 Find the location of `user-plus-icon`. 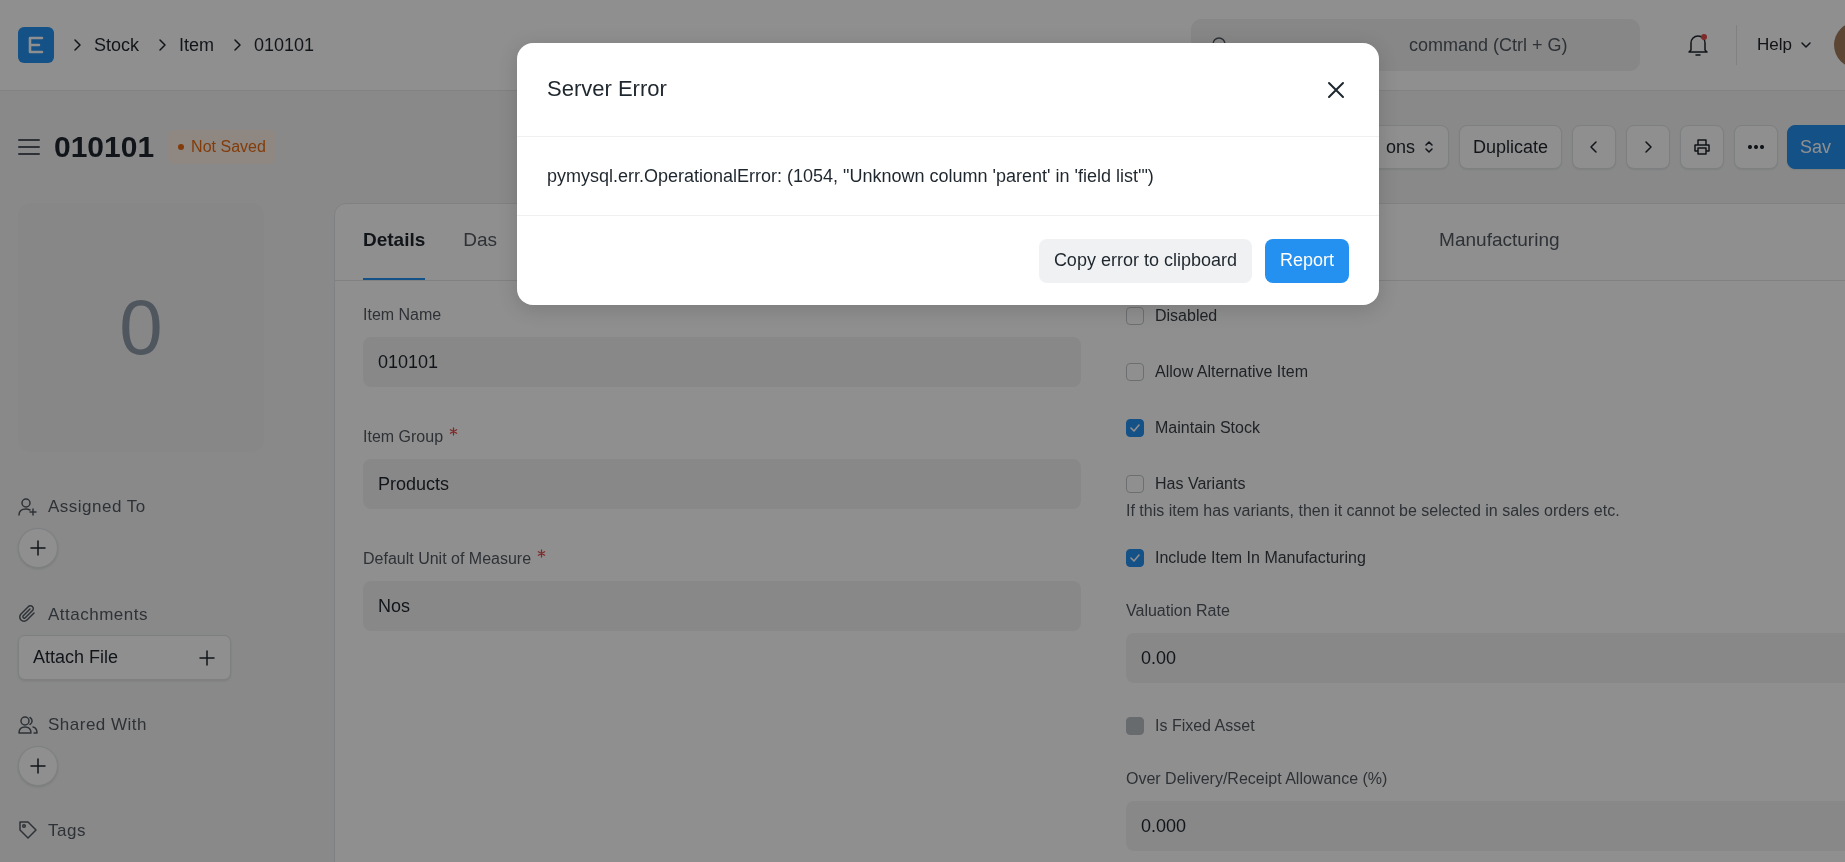

user-plus-icon is located at coordinates (28, 506).